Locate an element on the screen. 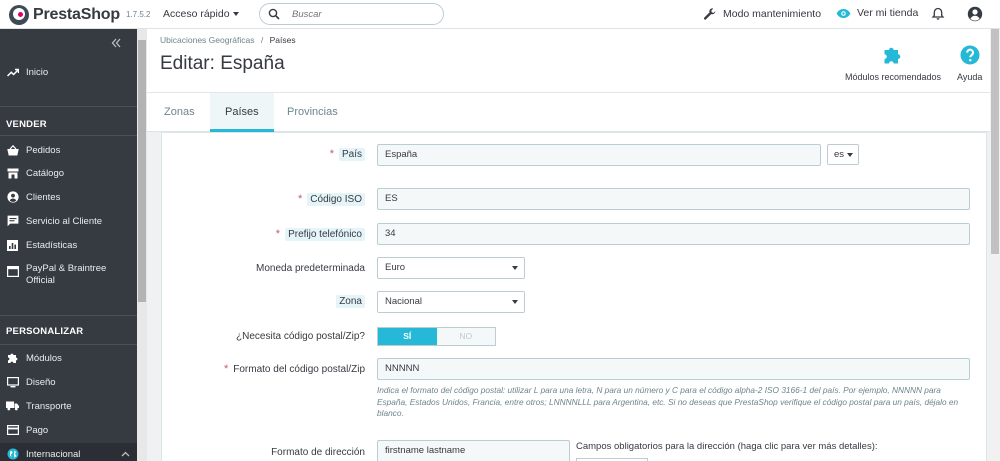  country-label: * País is located at coordinates (347, 154).